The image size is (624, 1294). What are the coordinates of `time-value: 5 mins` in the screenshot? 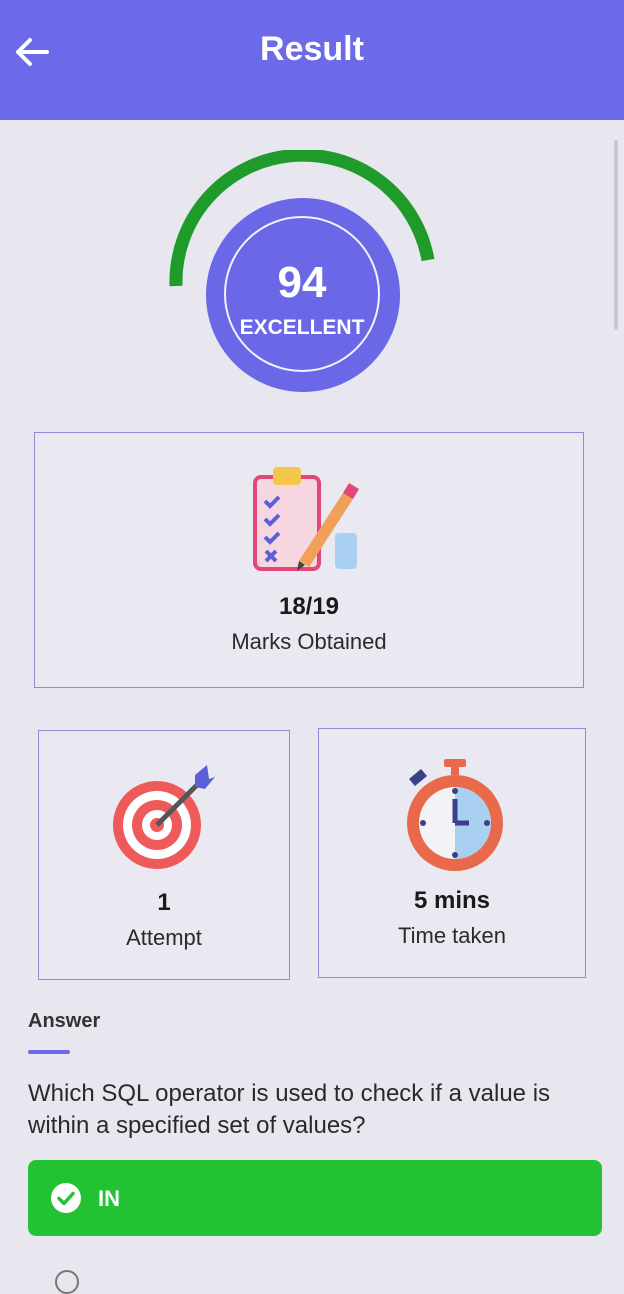 It's located at (452, 900).